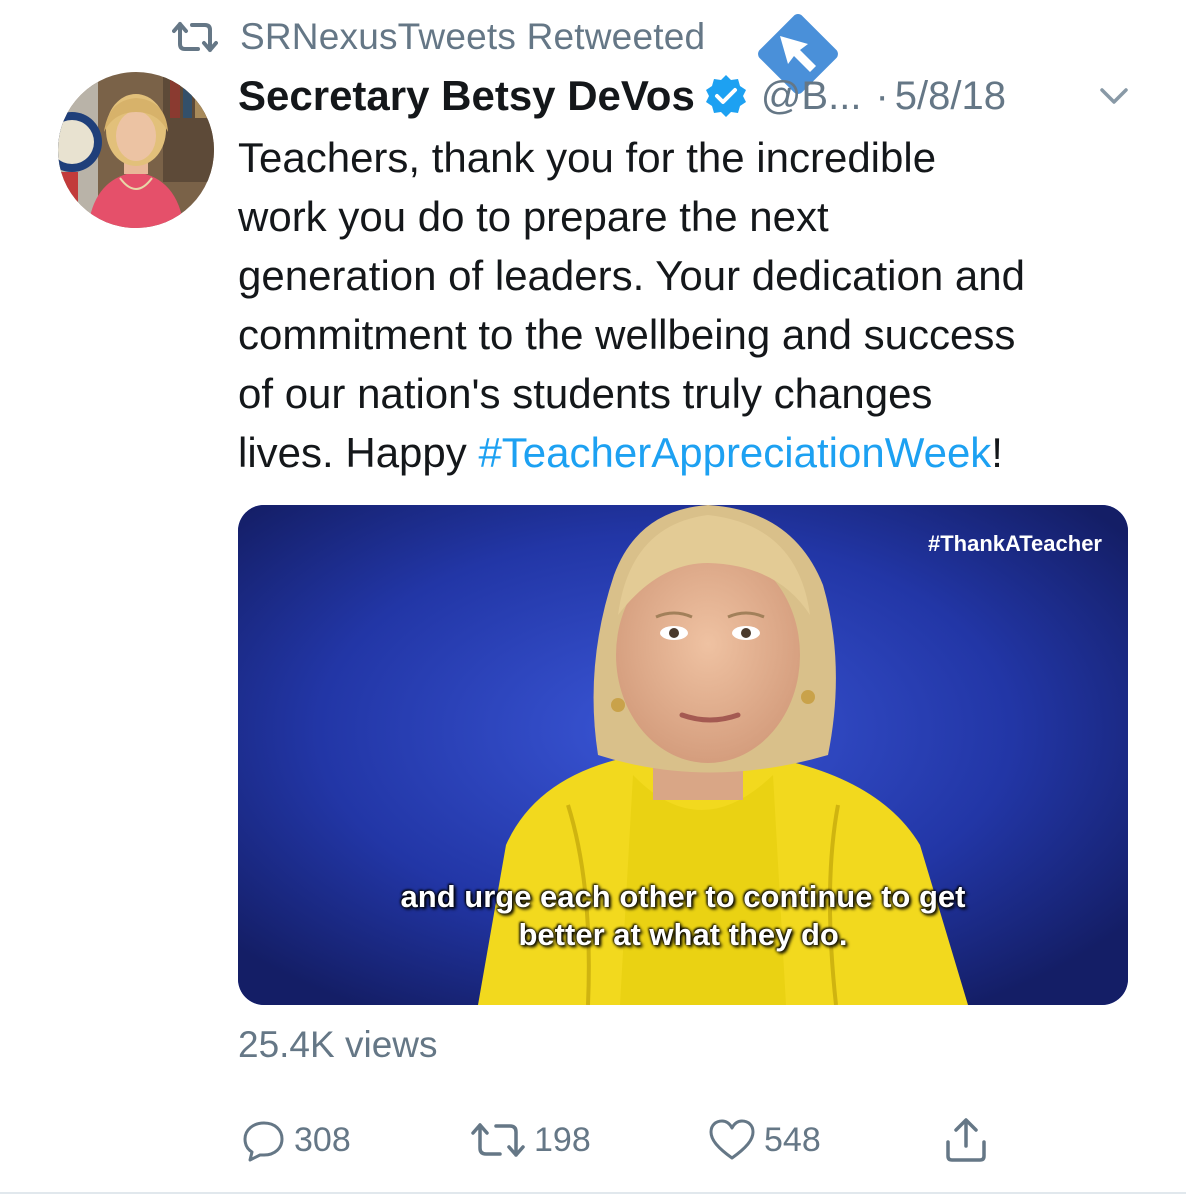  What do you see at coordinates (950, 96) in the screenshot?
I see `tweet-date: 5/8/18` at bounding box center [950, 96].